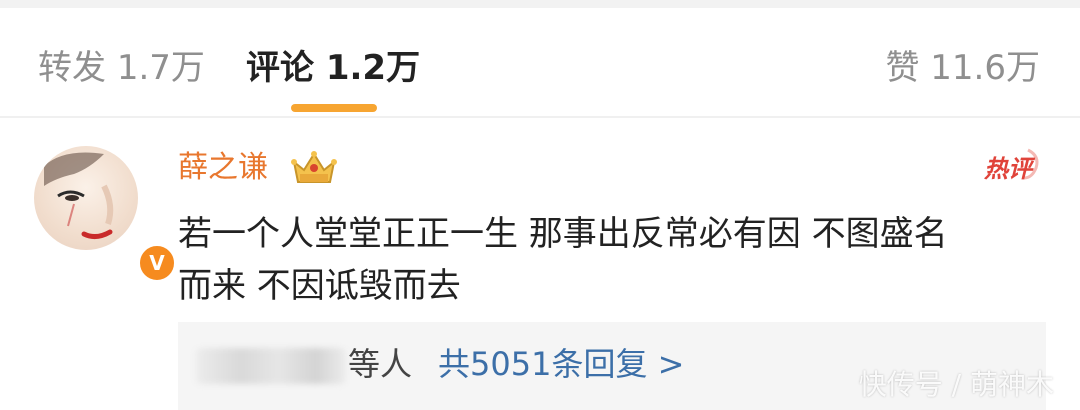  What do you see at coordinates (902, 68) in the screenshot?
I see `tab-like-label: 赞` at bounding box center [902, 68].